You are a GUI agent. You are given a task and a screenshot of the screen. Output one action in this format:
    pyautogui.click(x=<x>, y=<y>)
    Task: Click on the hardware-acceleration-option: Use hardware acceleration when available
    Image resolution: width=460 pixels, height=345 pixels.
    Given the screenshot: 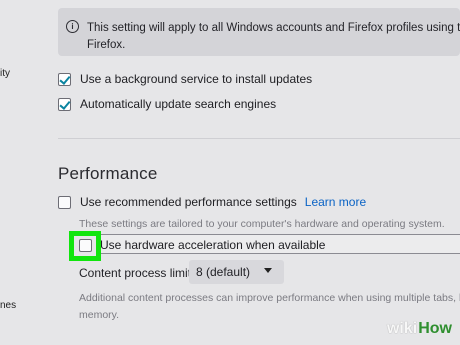 What is the action you would take?
    pyautogui.click(x=202, y=245)
    